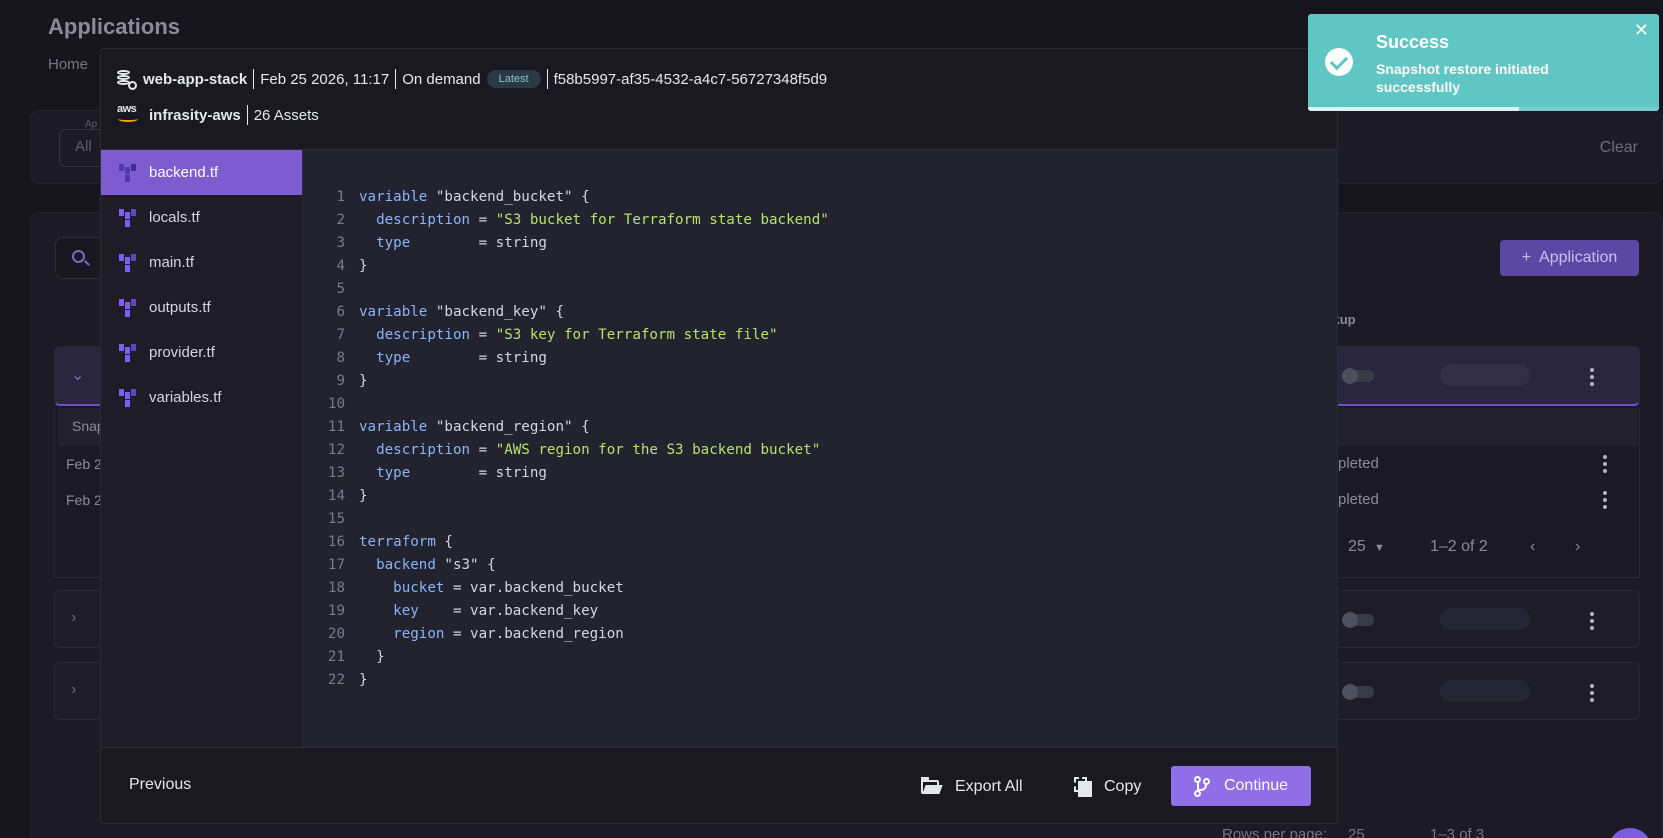 This screenshot has height=838, width=1663. I want to click on file-item-provider-tf: provider.tf, so click(201, 352).